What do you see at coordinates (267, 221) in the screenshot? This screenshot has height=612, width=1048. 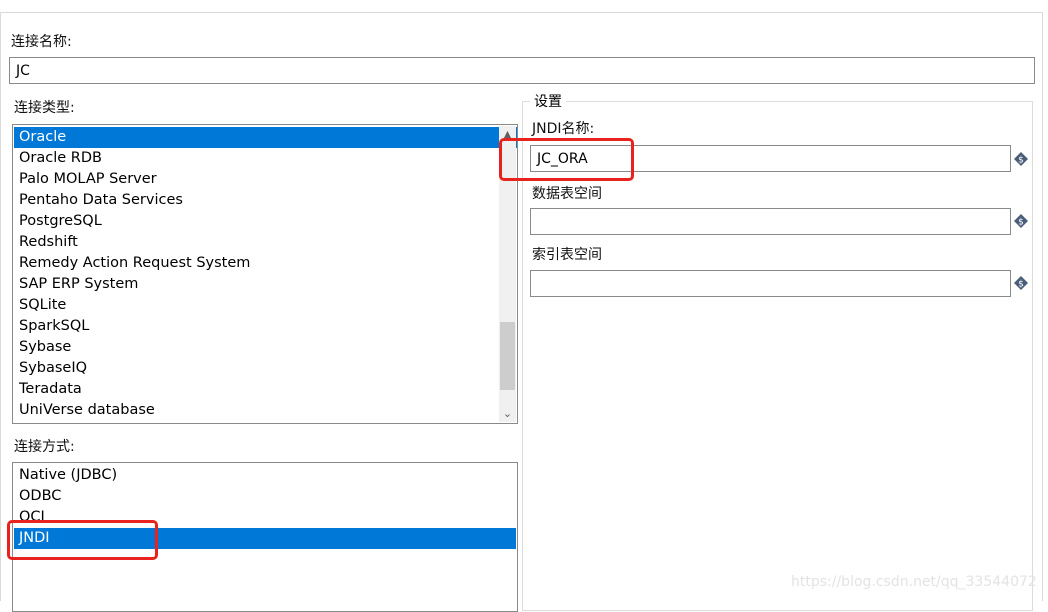 I see `list-item: PostgreSQL` at bounding box center [267, 221].